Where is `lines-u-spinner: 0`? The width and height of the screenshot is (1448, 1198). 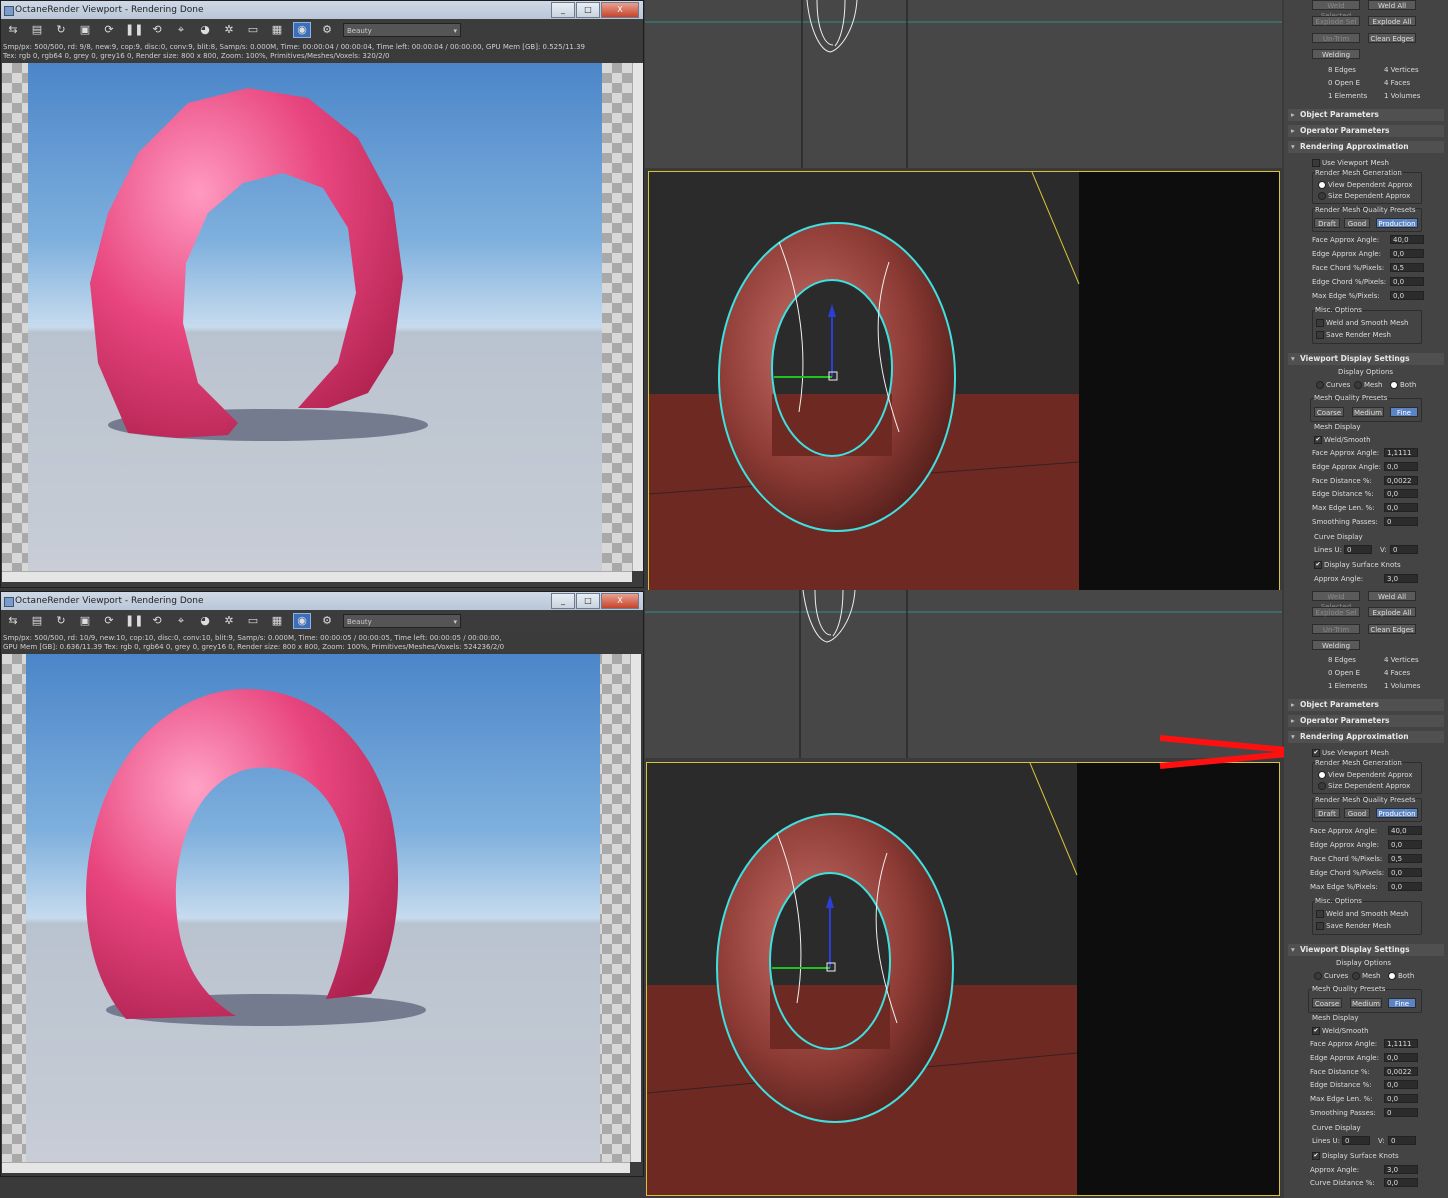 lines-u-spinner: 0 is located at coordinates (1356, 1140).